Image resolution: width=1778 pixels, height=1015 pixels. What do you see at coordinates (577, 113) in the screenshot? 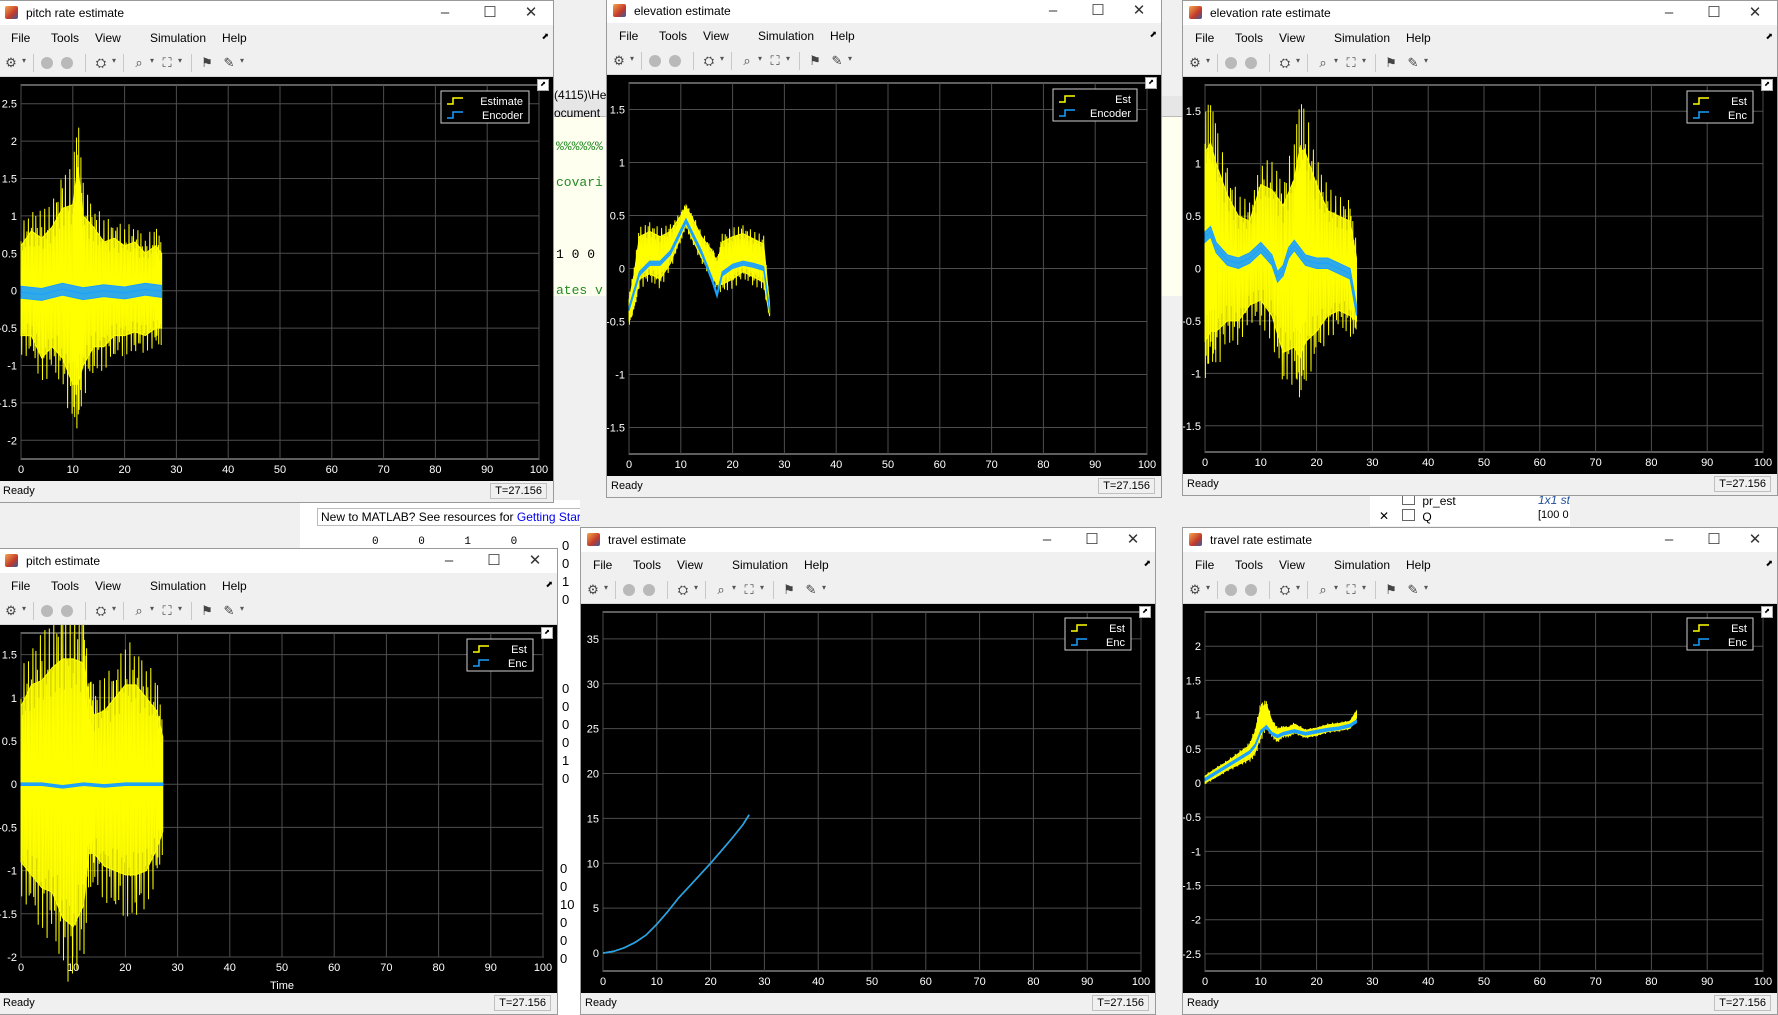
I see `editor-tab: ocument` at bounding box center [577, 113].